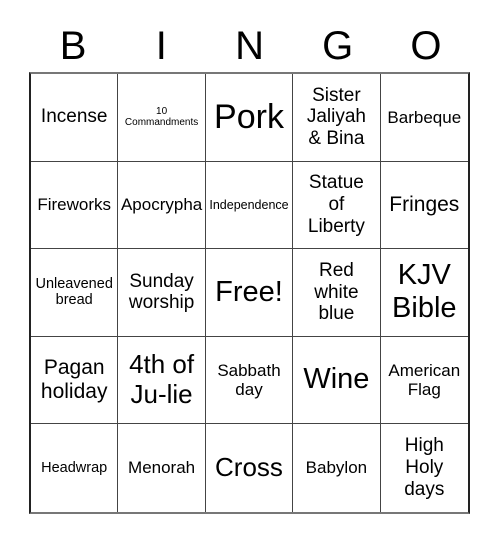 Image resolution: width=500 pixels, height=544 pixels. I want to click on bingo-header: B I N G O, so click(249, 46).